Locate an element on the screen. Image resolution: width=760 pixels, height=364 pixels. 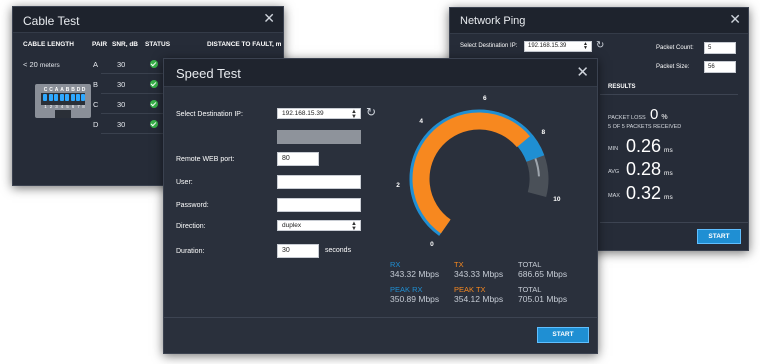
rx-label: RX is located at coordinates (395, 264).